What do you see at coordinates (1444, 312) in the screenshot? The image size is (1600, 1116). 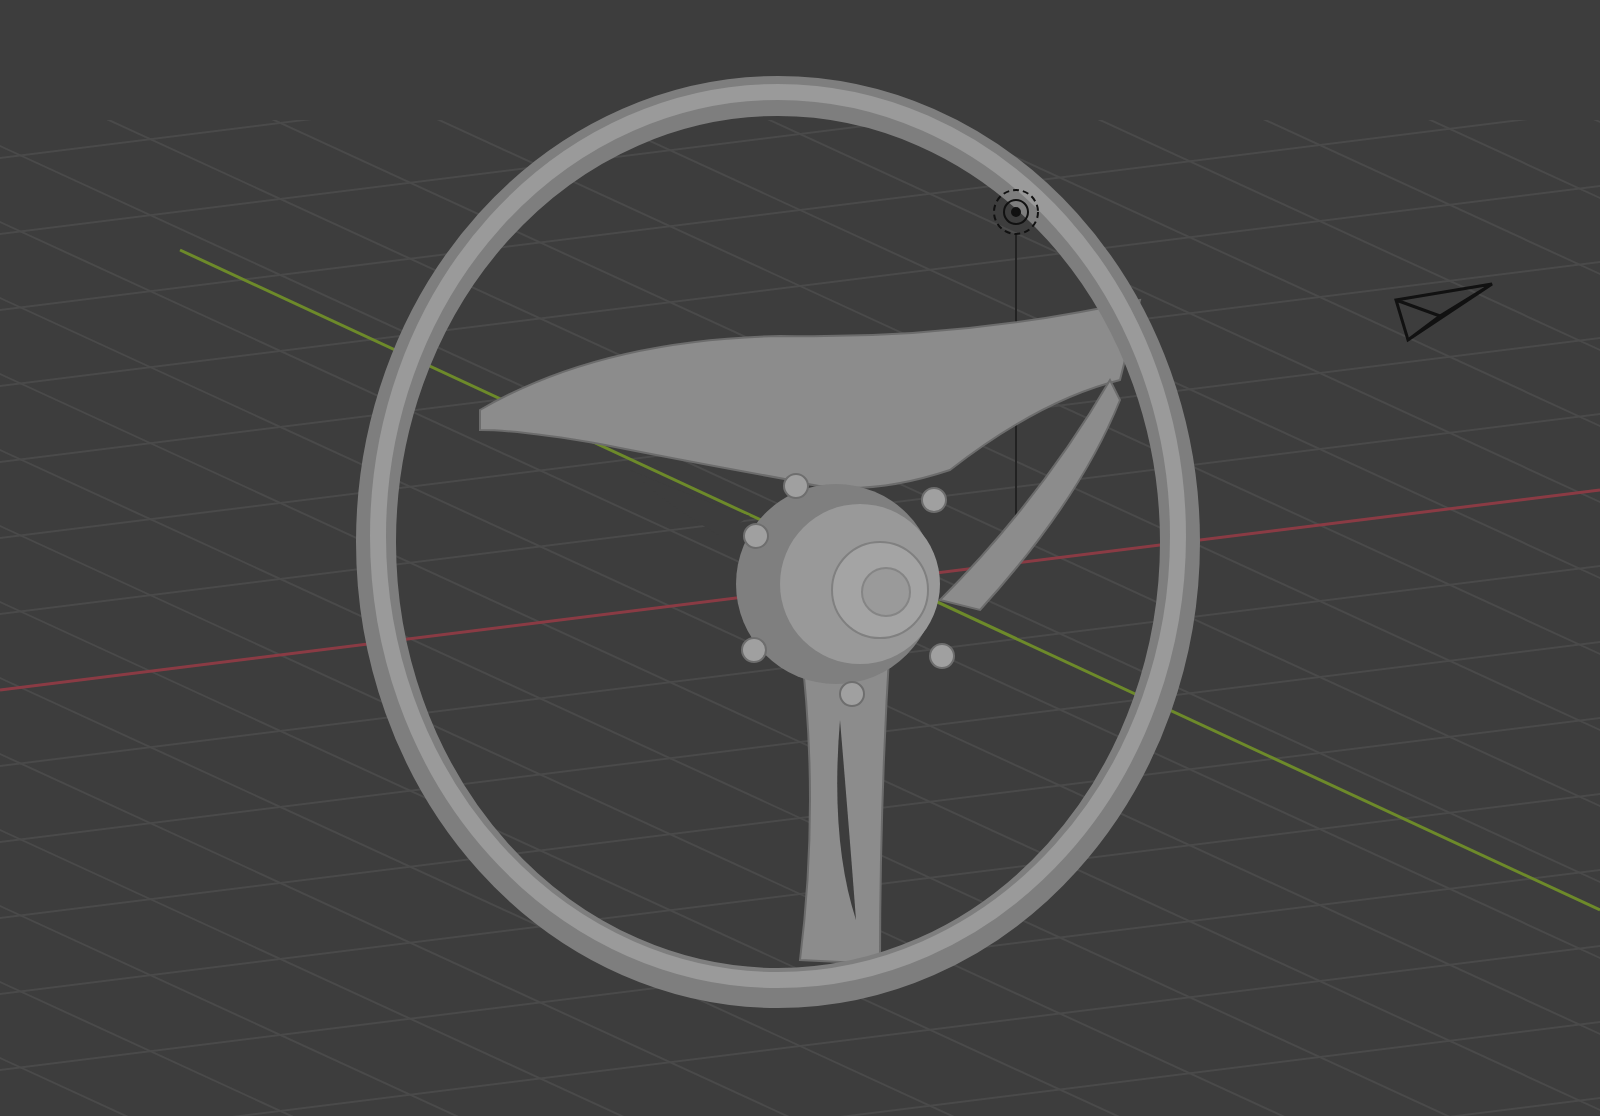 I see `camera-icon` at bounding box center [1444, 312].